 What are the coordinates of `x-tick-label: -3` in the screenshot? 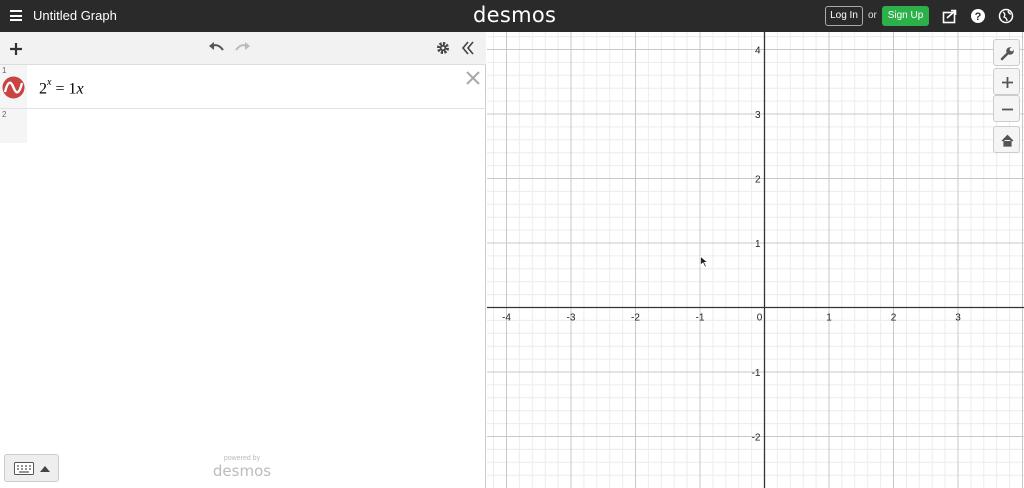 It's located at (571, 318).